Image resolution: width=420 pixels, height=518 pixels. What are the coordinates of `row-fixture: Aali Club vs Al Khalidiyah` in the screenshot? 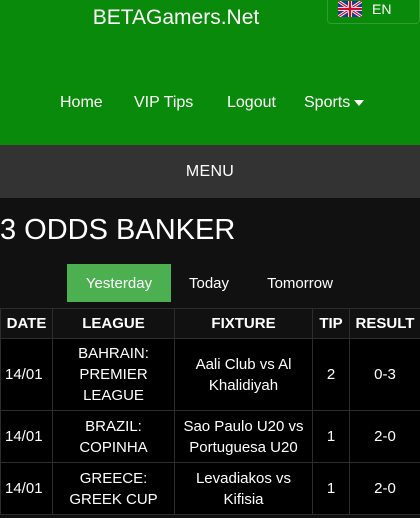 It's located at (243, 374).